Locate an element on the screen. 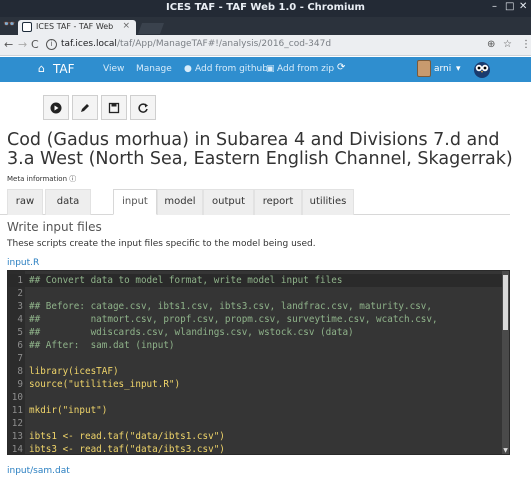 This screenshot has height=503, width=531. line-number: 5 is located at coordinates (20, 332).